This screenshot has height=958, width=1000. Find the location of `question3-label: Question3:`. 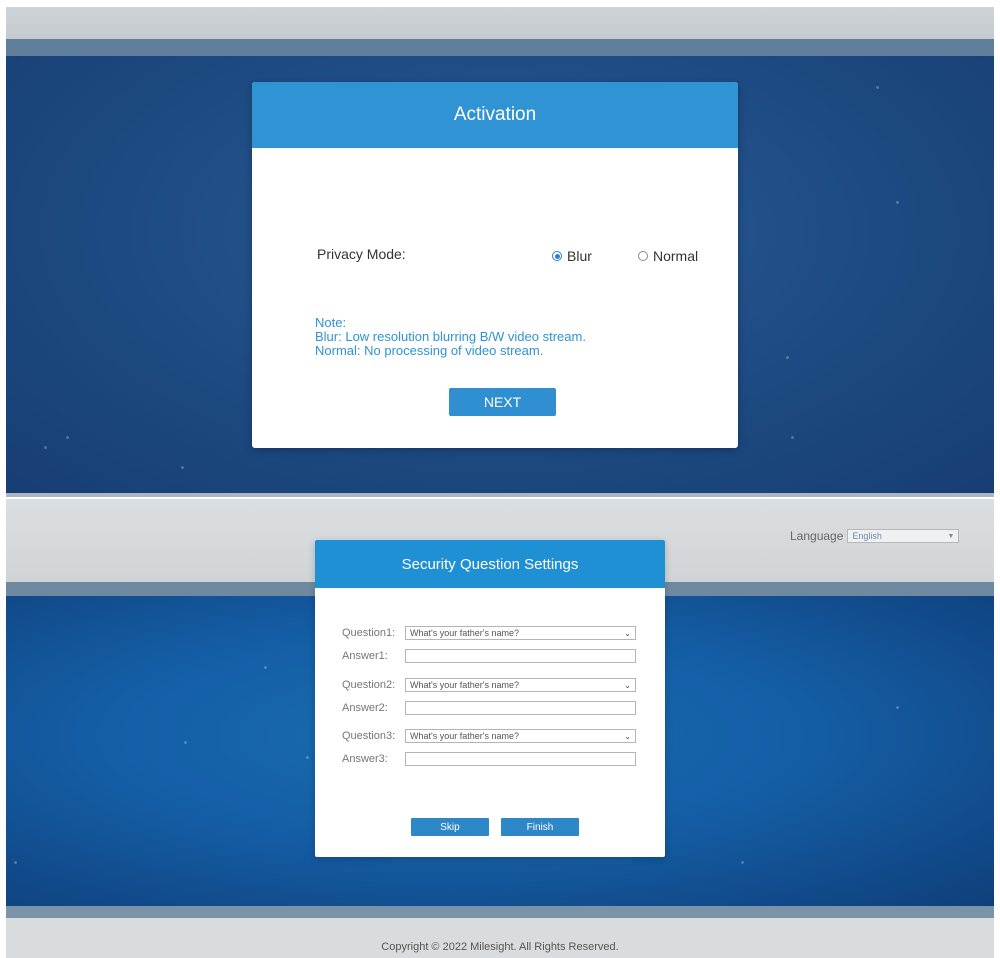

question3-label: Question3: is located at coordinates (369, 736).